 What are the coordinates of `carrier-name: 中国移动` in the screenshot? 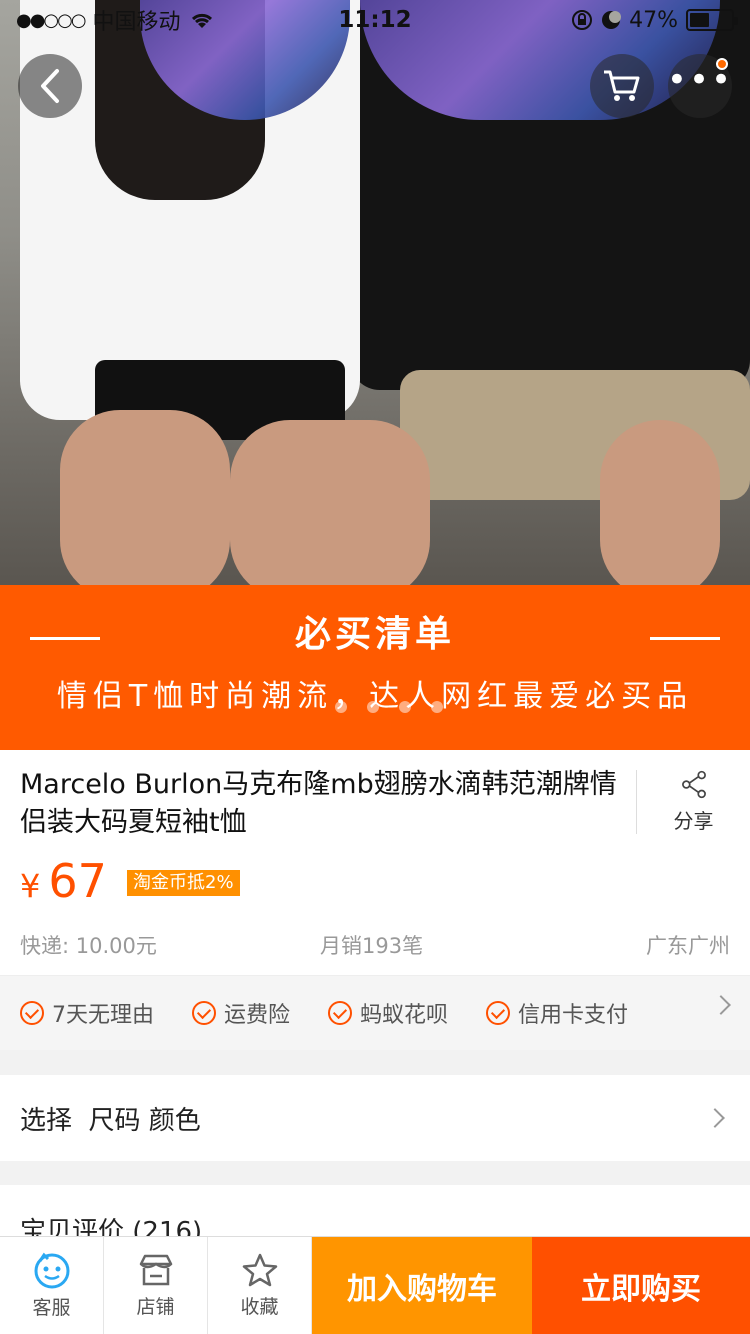 It's located at (136, 22).